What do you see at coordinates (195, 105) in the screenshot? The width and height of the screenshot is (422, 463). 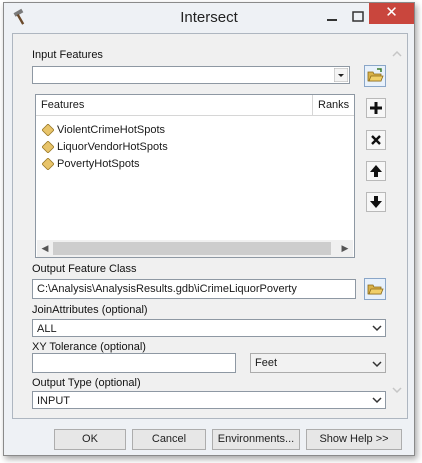 I see `list-header: Features Ranks` at bounding box center [195, 105].